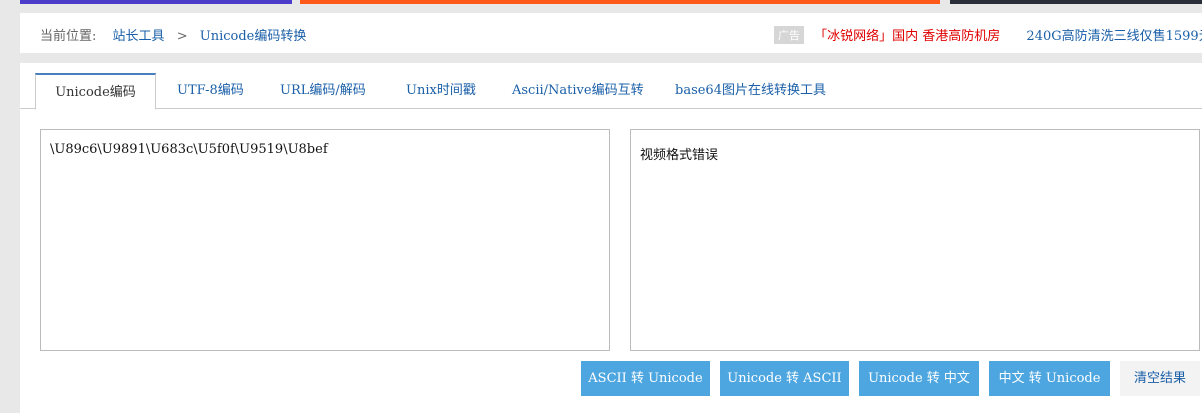 This screenshot has width=1202, height=413. Describe the element at coordinates (68, 36) in the screenshot. I see `breadcrumb-prefix: 当前位置:` at that location.